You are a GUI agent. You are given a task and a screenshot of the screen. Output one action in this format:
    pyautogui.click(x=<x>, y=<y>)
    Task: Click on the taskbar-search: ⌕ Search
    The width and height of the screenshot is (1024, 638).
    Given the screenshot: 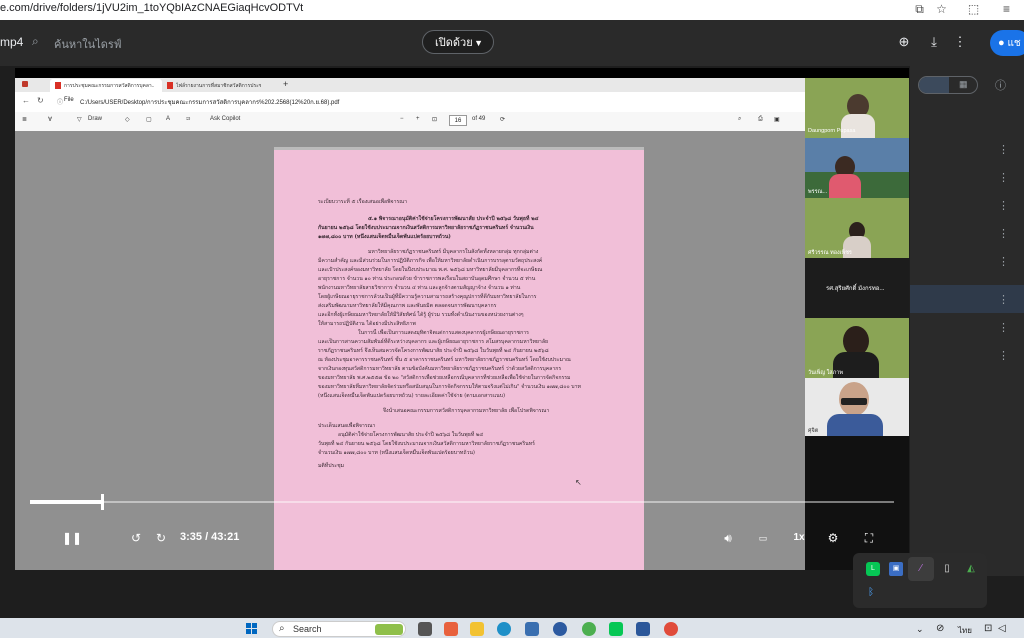 What is the action you would take?
    pyautogui.click(x=339, y=629)
    